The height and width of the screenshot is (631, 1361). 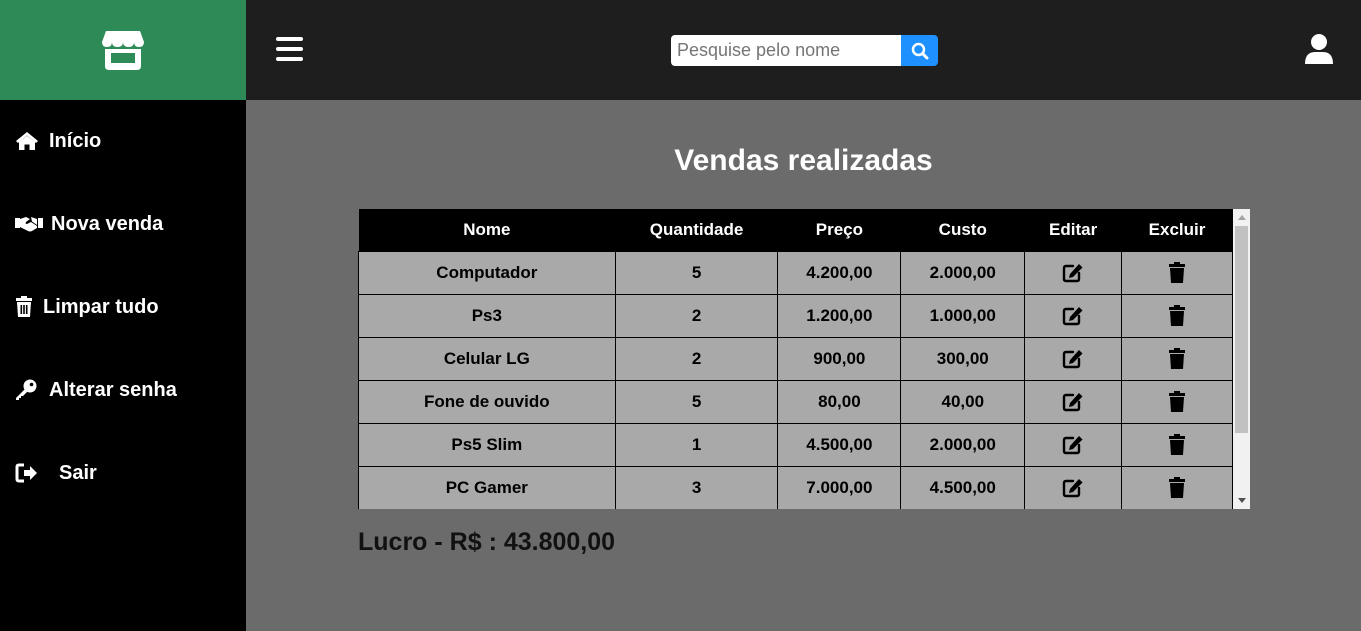 What do you see at coordinates (75, 140) in the screenshot?
I see `sidebar-item-label: Início` at bounding box center [75, 140].